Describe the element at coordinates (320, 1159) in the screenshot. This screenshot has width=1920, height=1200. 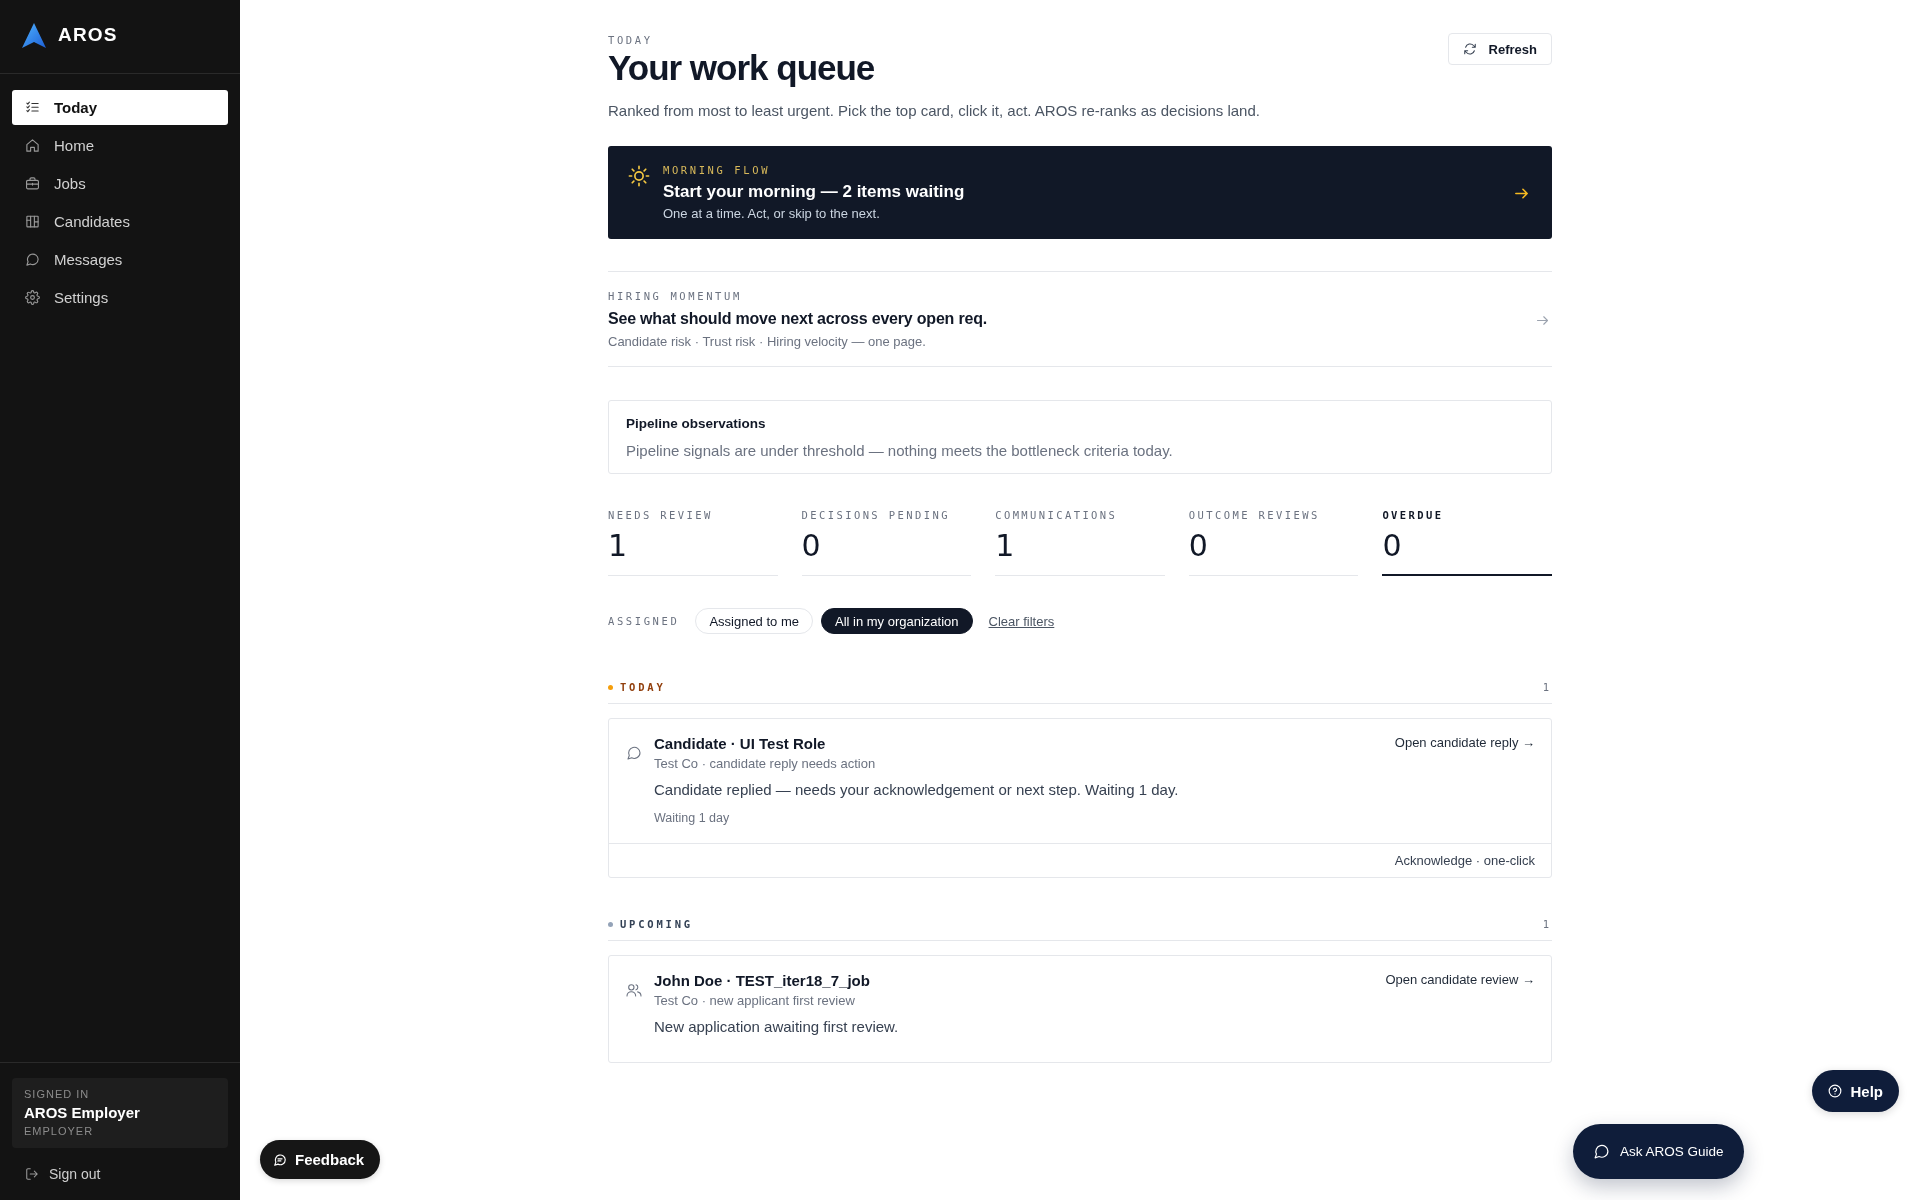
I see `feedback-button: Feedback` at that location.